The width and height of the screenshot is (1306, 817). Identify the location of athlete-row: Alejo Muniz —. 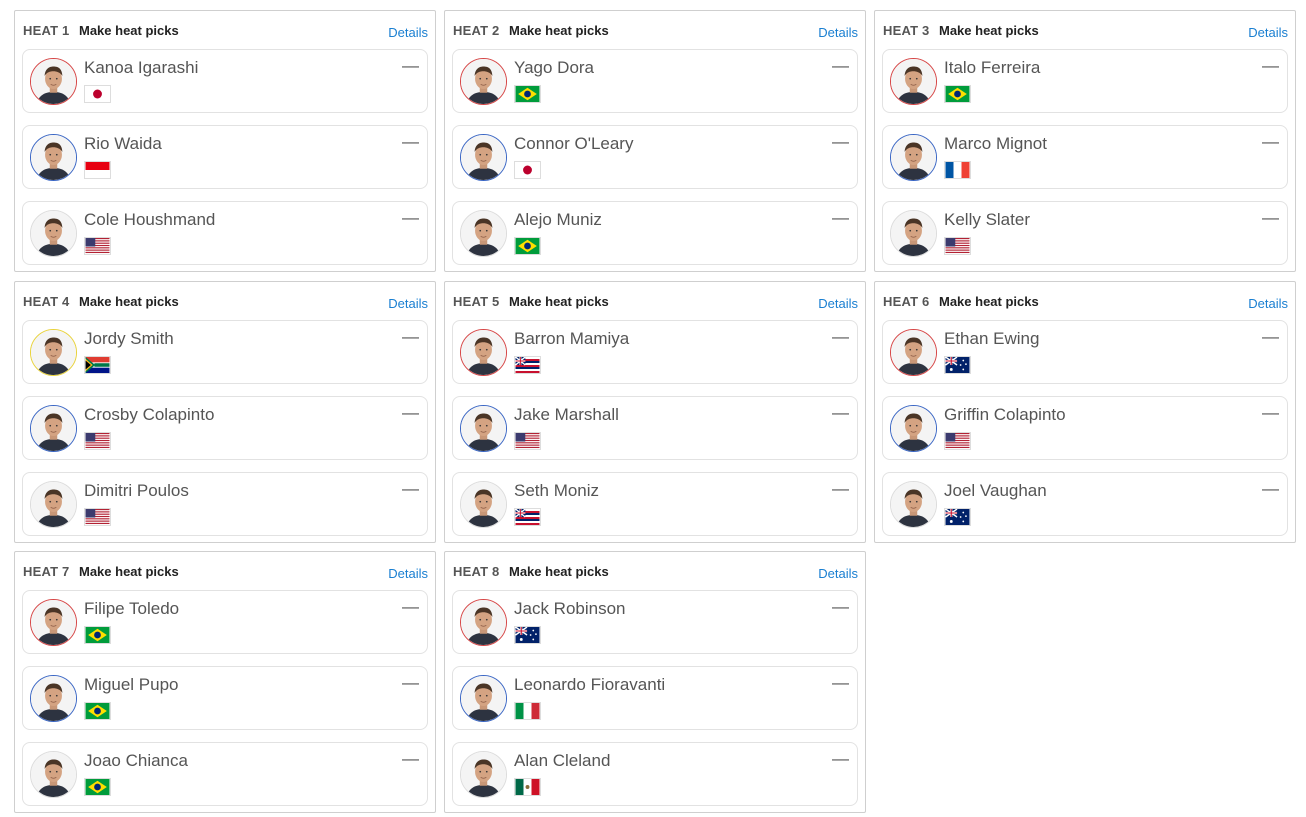
(655, 233).